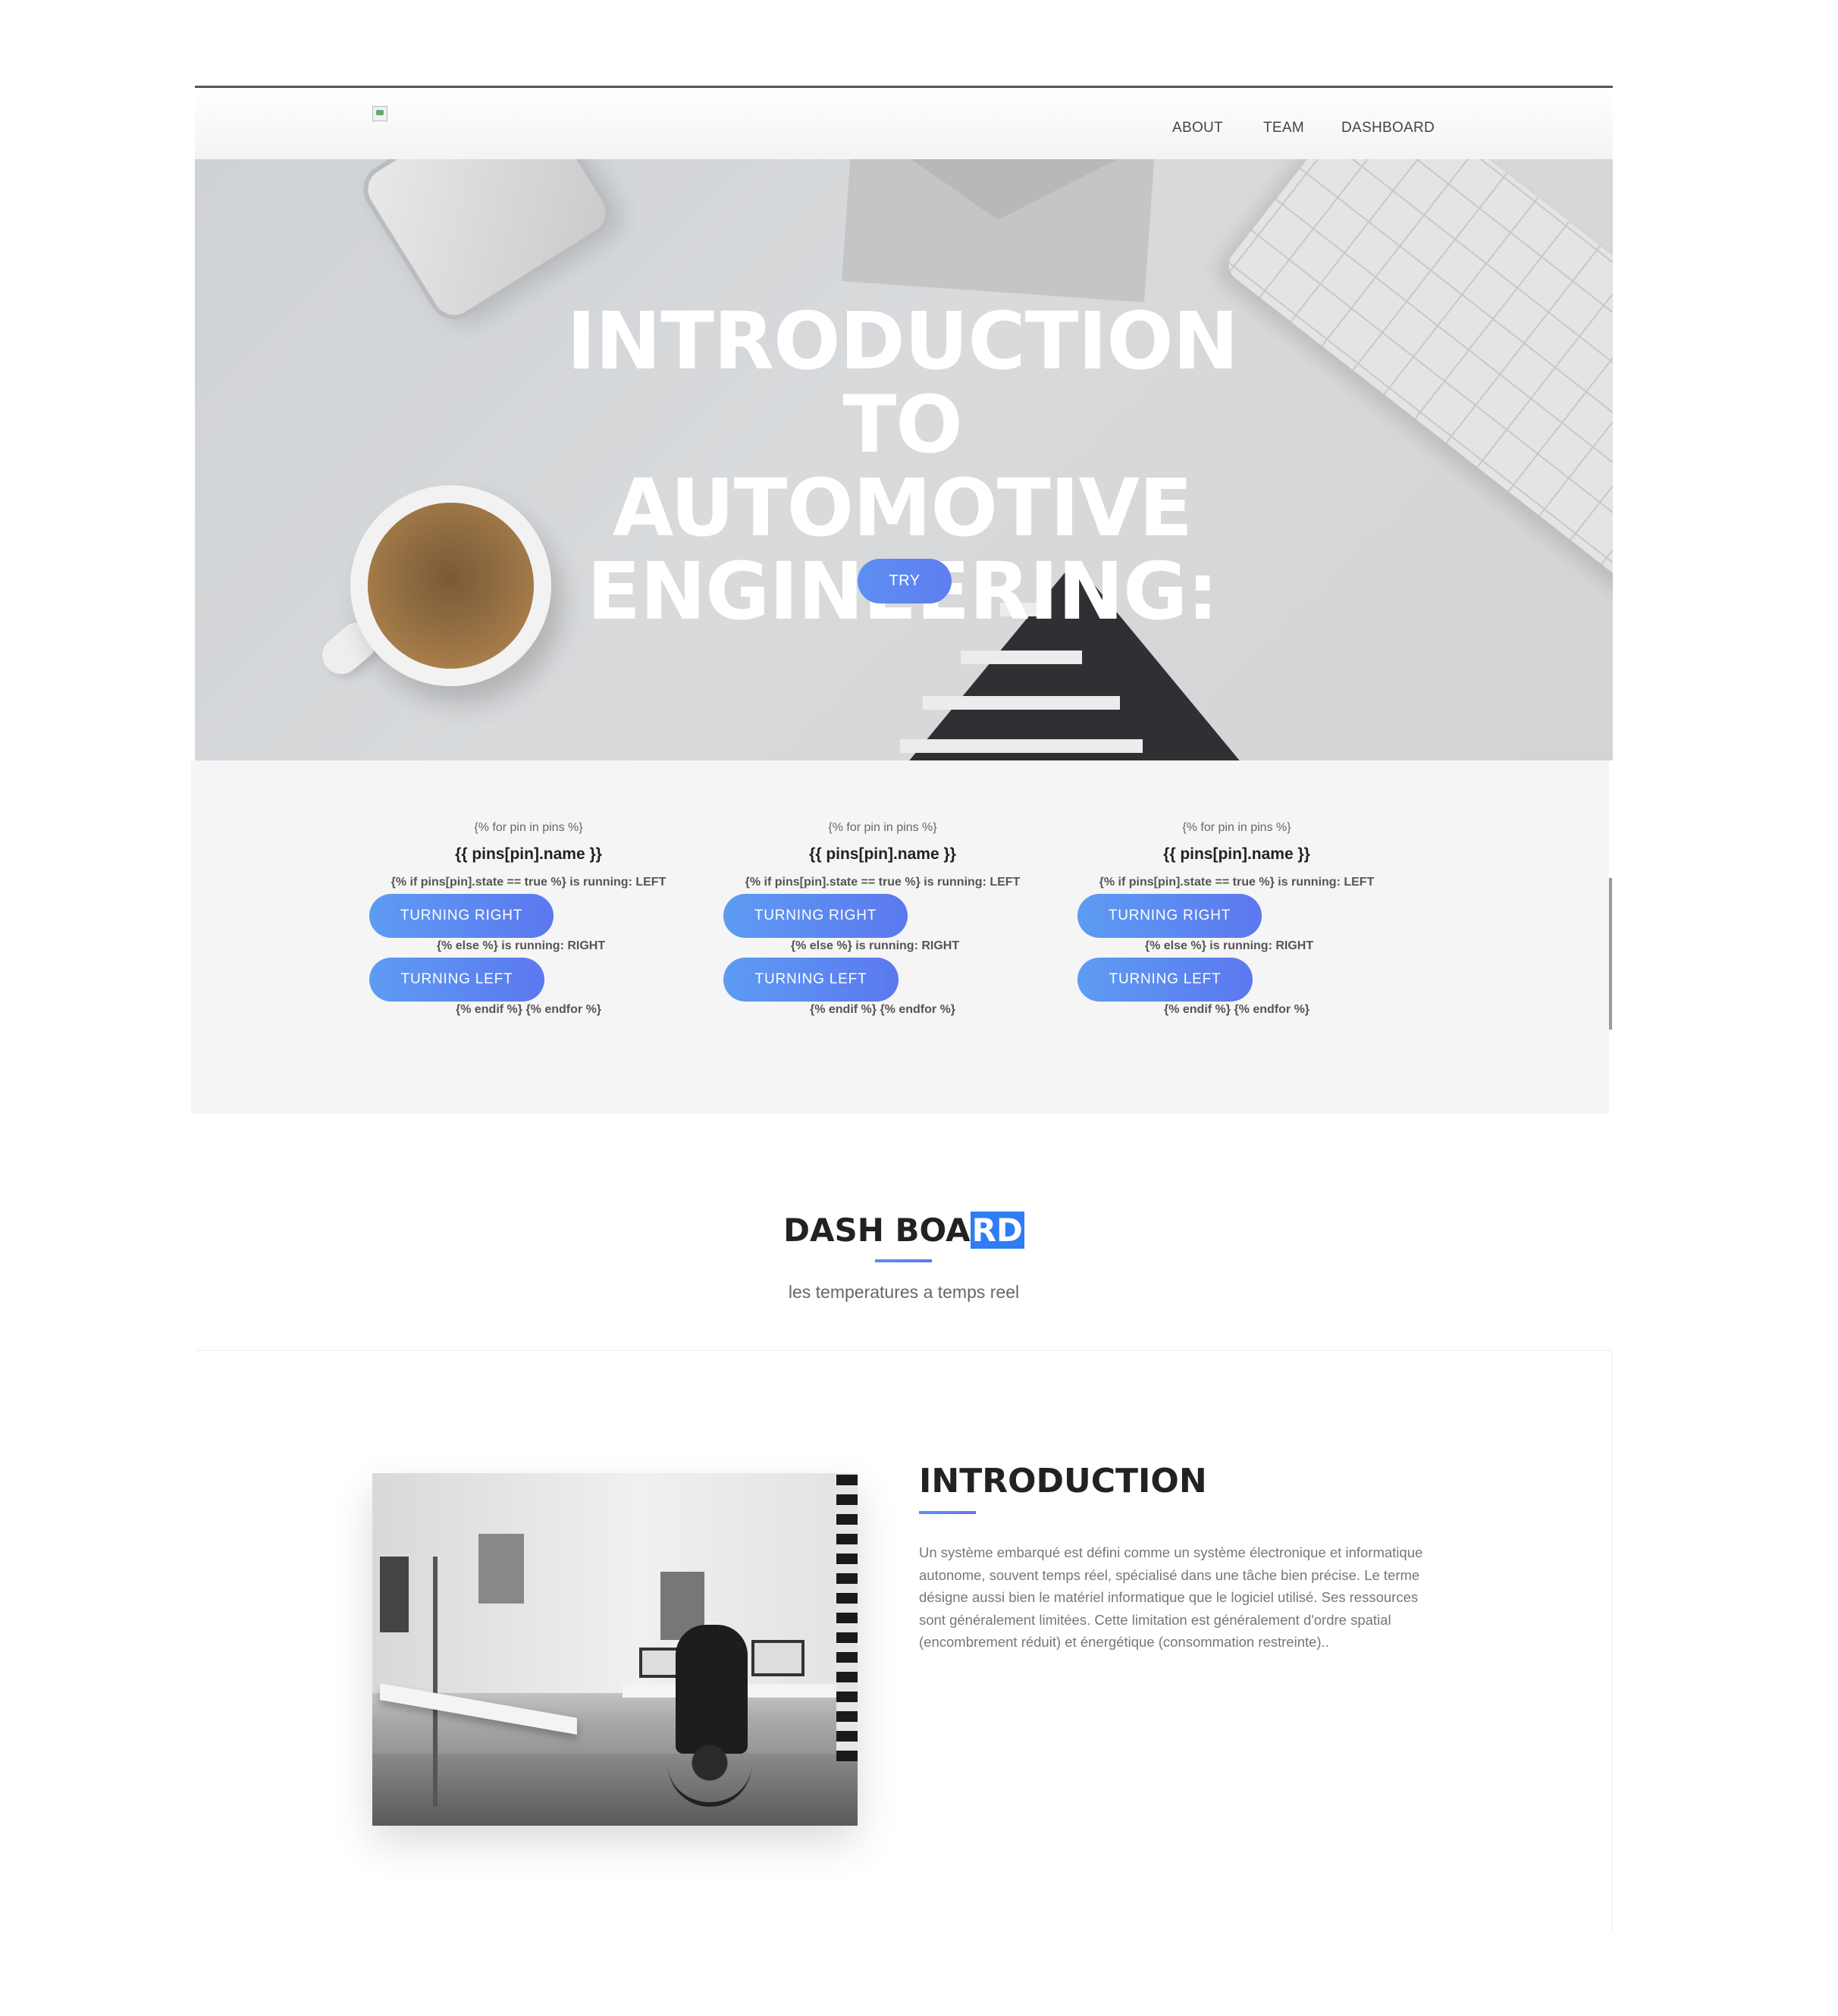 This screenshot has height=2016, width=1838. I want to click on hero-title-line: INTRODUCTION, so click(902, 341).